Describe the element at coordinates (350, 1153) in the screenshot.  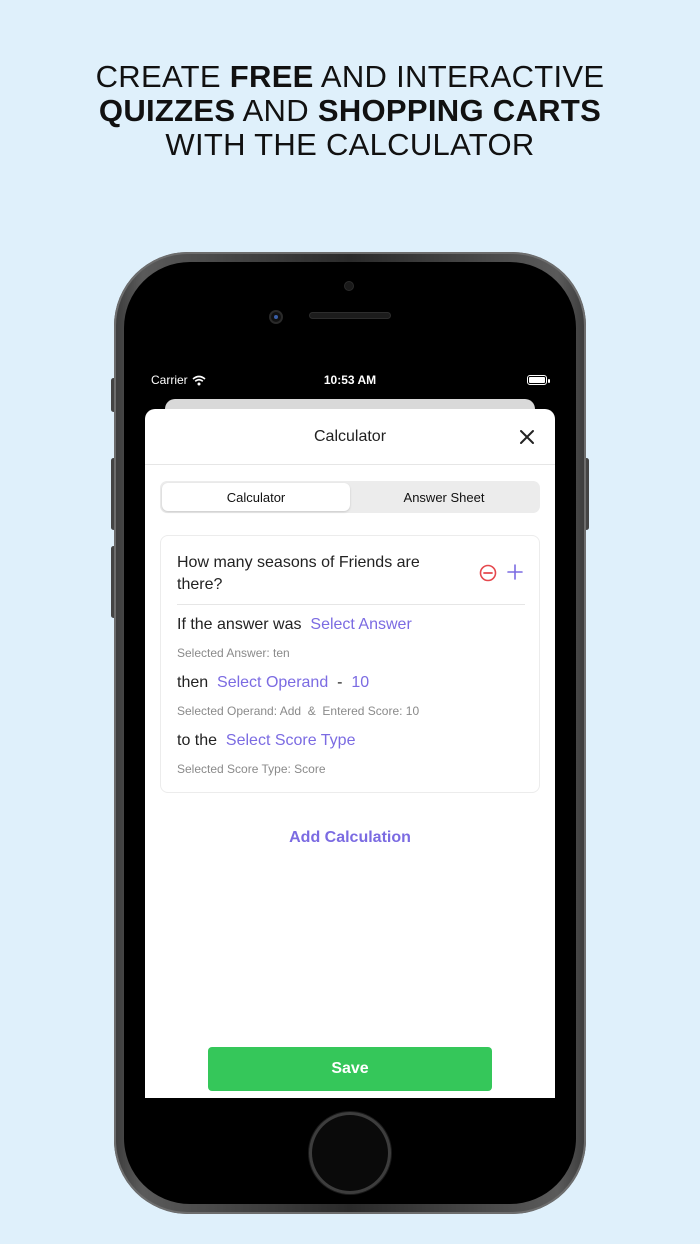
I see `home-button` at that location.